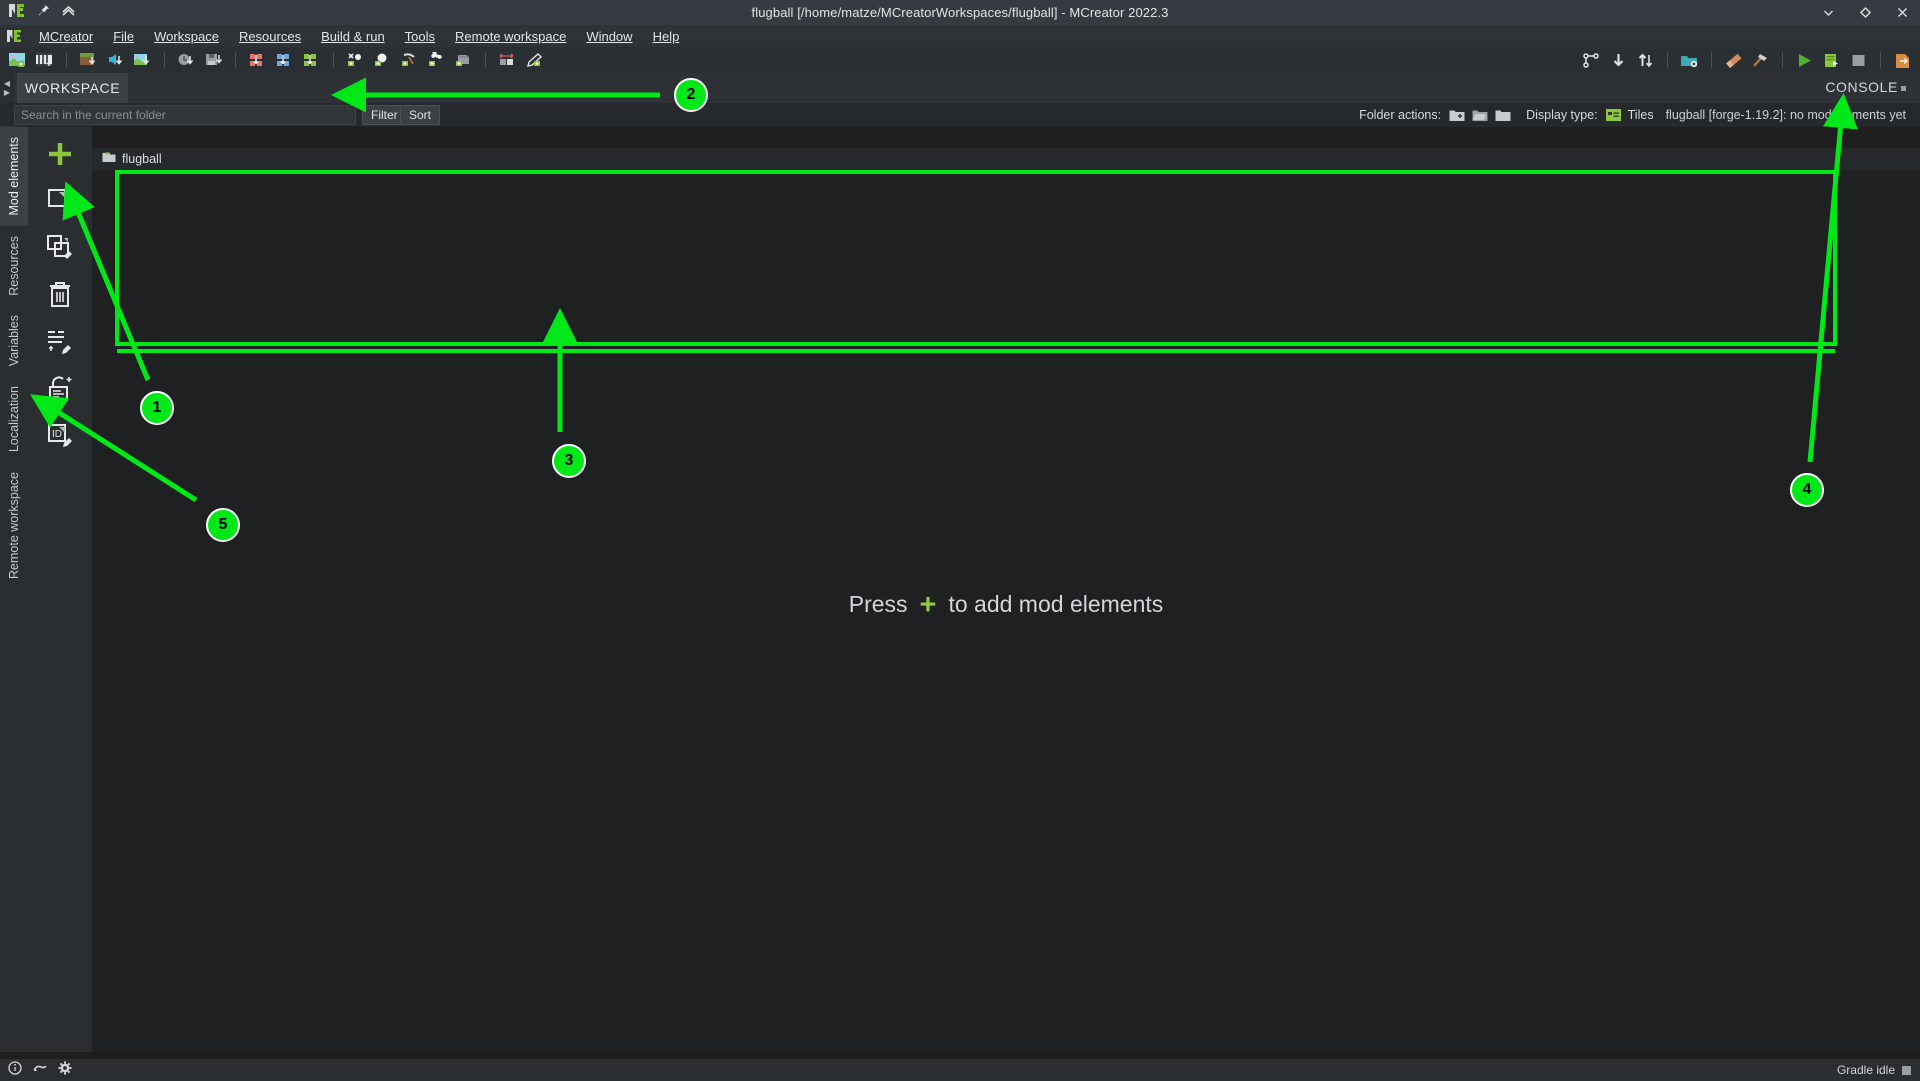 Image resolution: width=1920 pixels, height=1081 pixels. I want to click on parent-folder-icon, so click(1503, 115).